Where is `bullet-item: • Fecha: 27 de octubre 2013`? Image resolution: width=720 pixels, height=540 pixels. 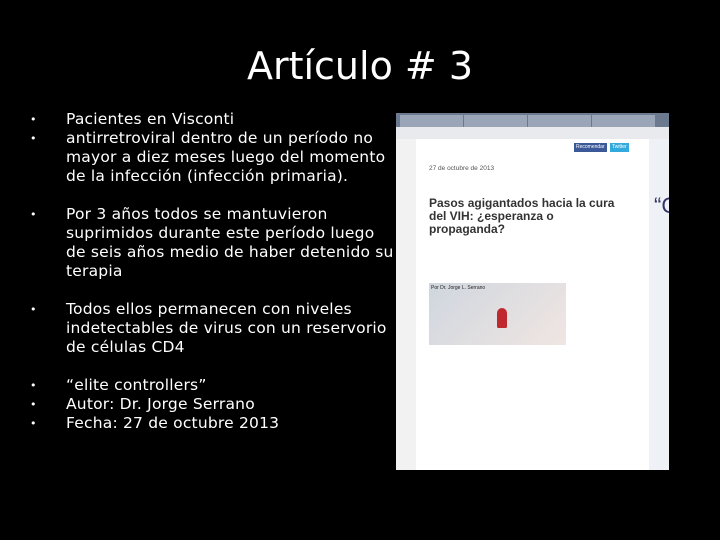
bullet-item: • Fecha: 27 de octubre 2013 is located at coordinates (212, 423).